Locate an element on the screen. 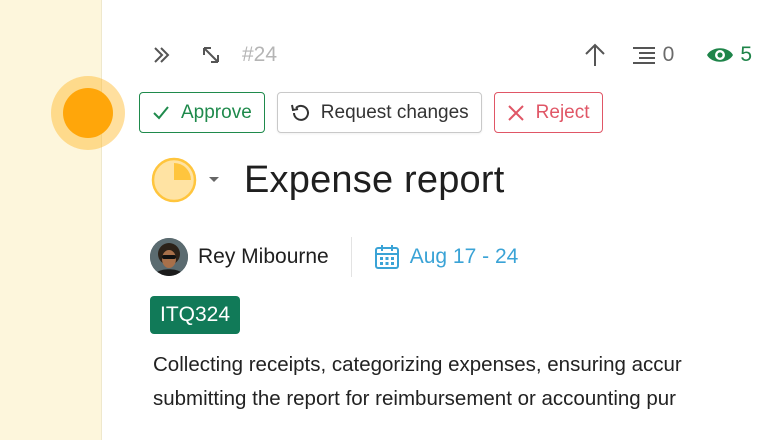 This screenshot has width=768, height=440. task-title-row: Expense report is located at coordinates (327, 180).